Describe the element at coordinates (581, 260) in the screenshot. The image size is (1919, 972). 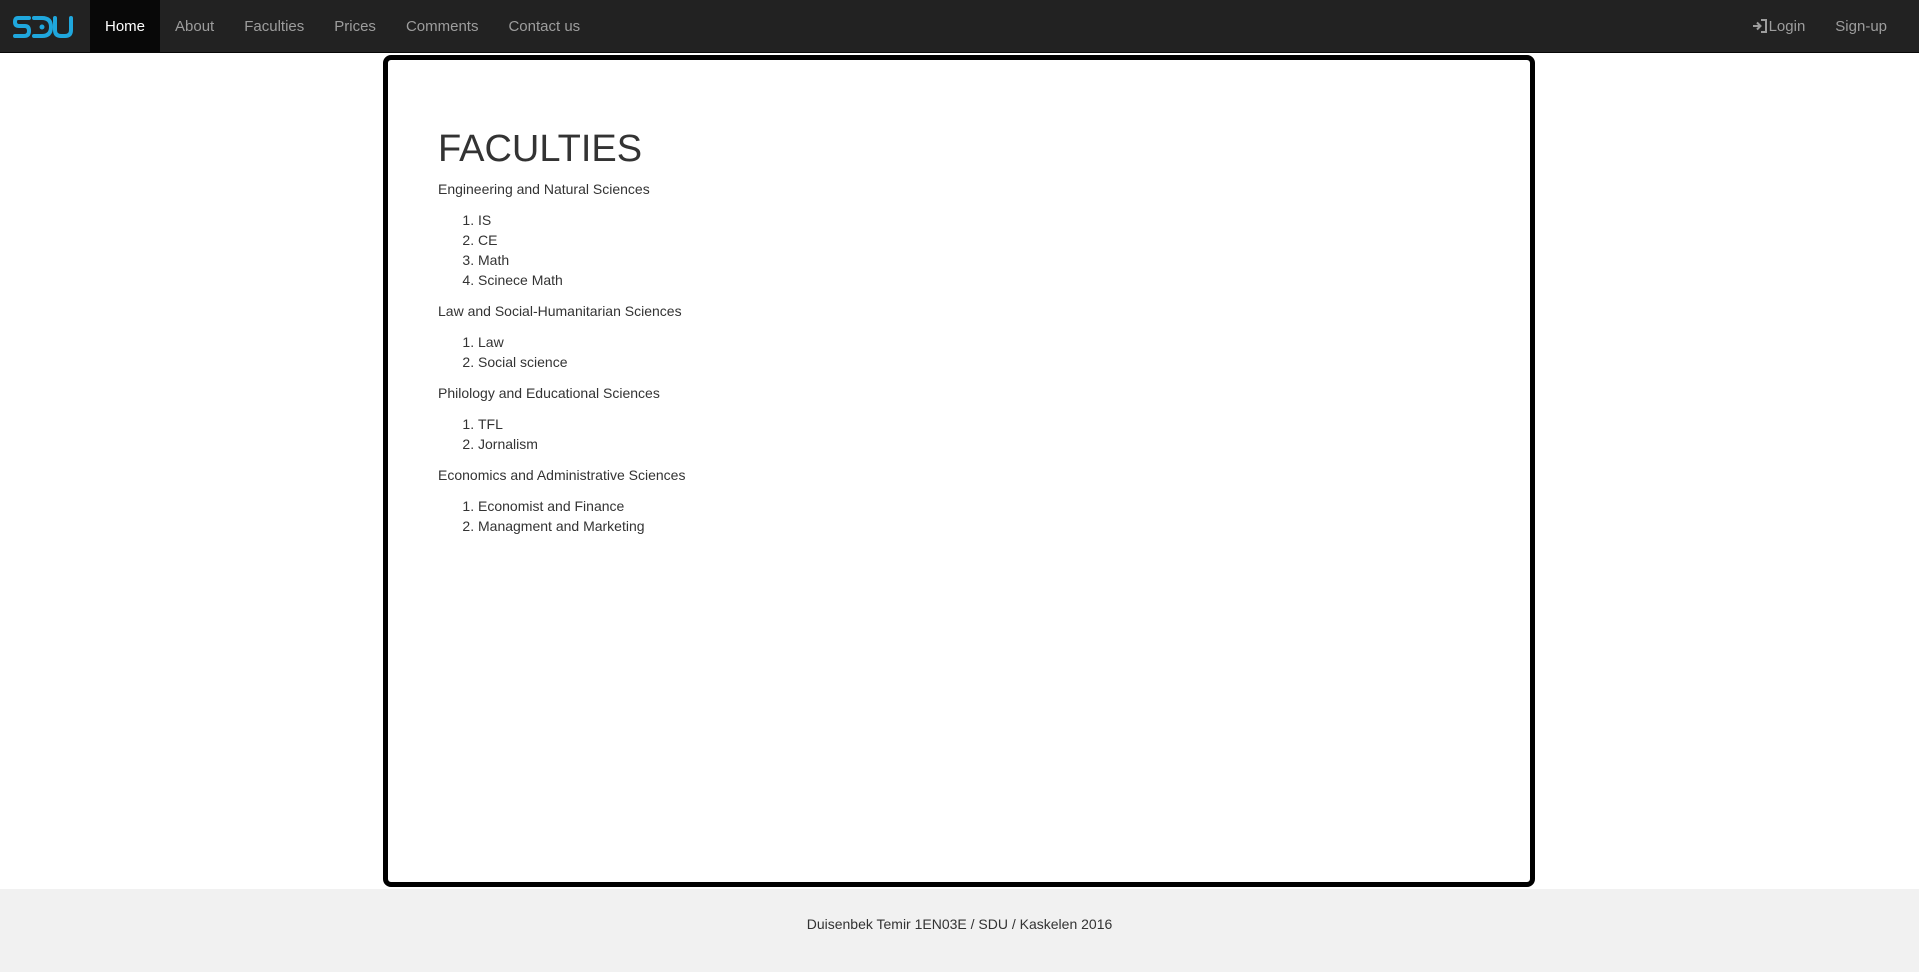
I see `department-item: Math` at that location.